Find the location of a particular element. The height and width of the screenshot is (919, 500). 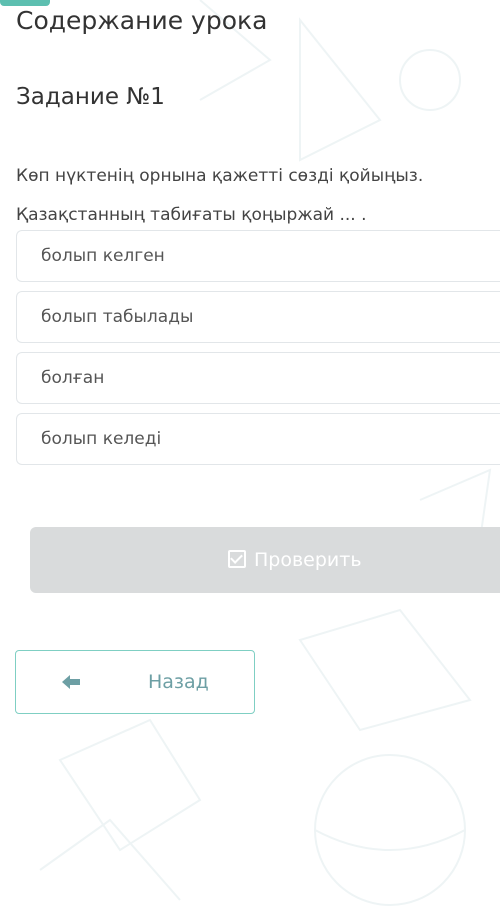

answer-option-label: болып табылады is located at coordinates (117, 317).